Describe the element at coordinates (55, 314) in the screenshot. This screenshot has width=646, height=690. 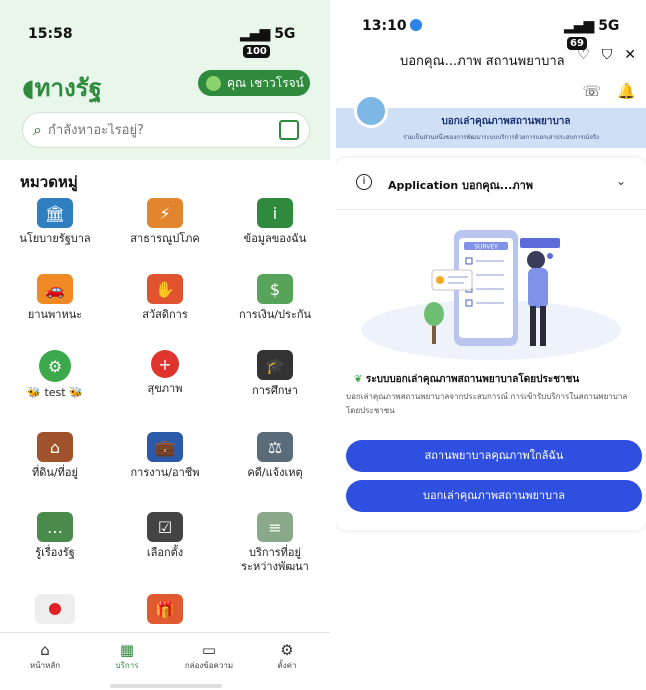
I see `category-label: ยานพาหนะ` at that location.